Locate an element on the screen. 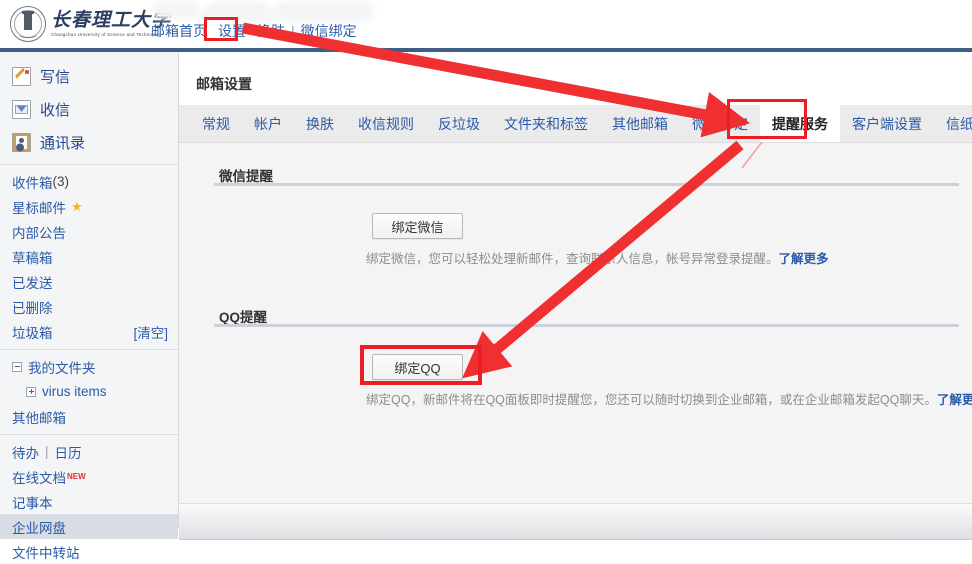 The image size is (972, 564). section-title-wechat: 微信提醒 is located at coordinates (246, 176).